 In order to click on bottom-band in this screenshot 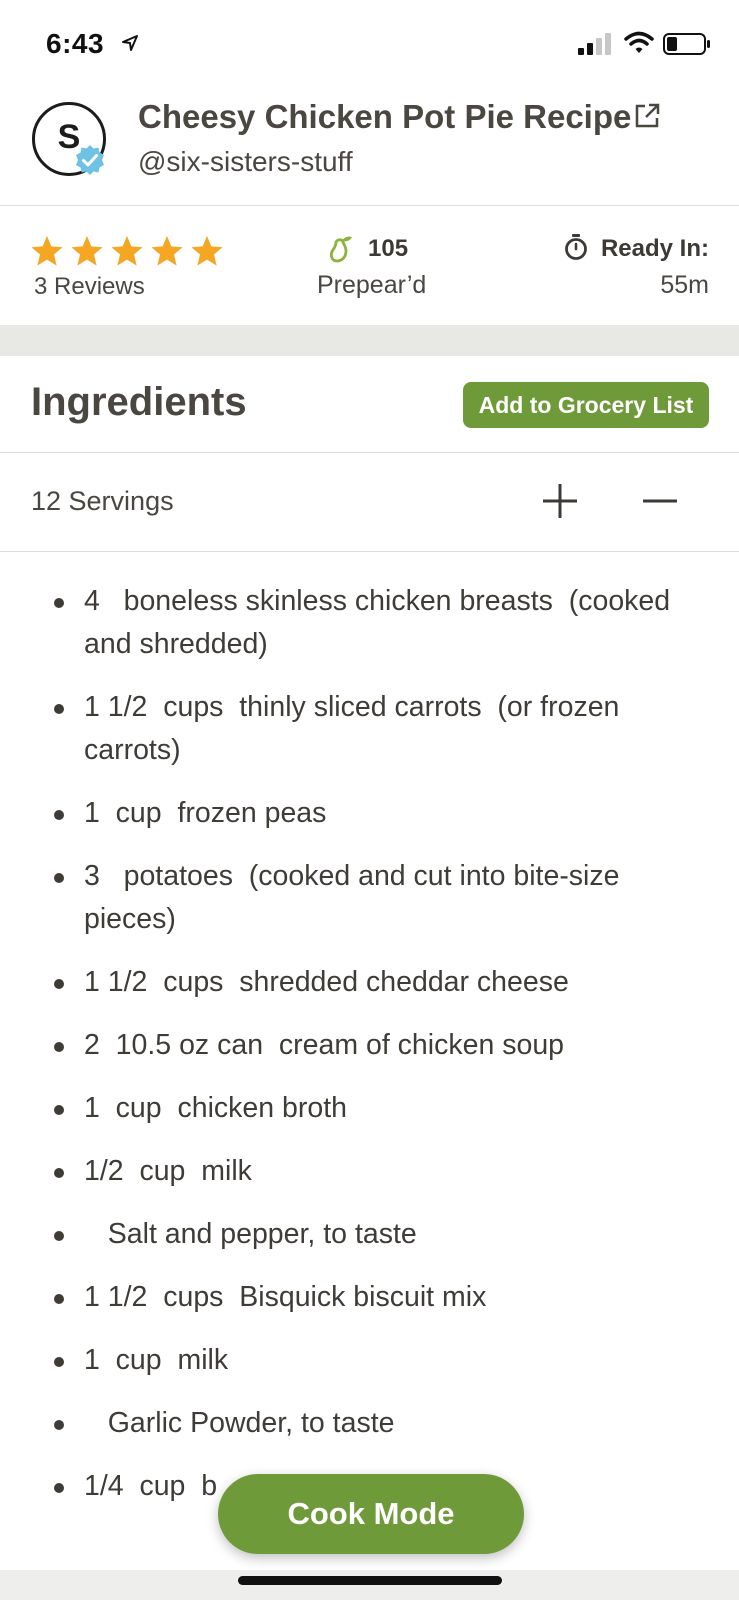, I will do `click(369, 1585)`.